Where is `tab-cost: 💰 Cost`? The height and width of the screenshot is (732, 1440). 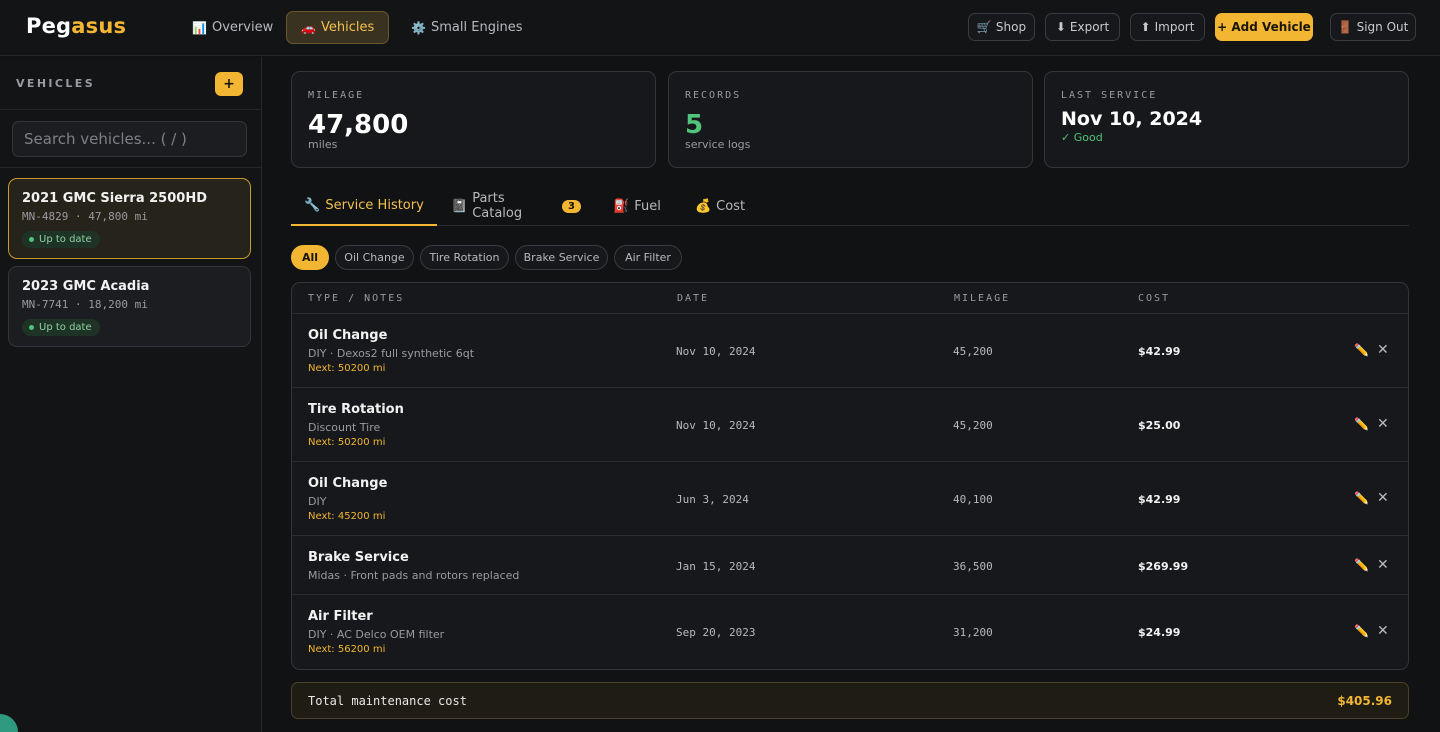 tab-cost: 💰 Cost is located at coordinates (720, 206).